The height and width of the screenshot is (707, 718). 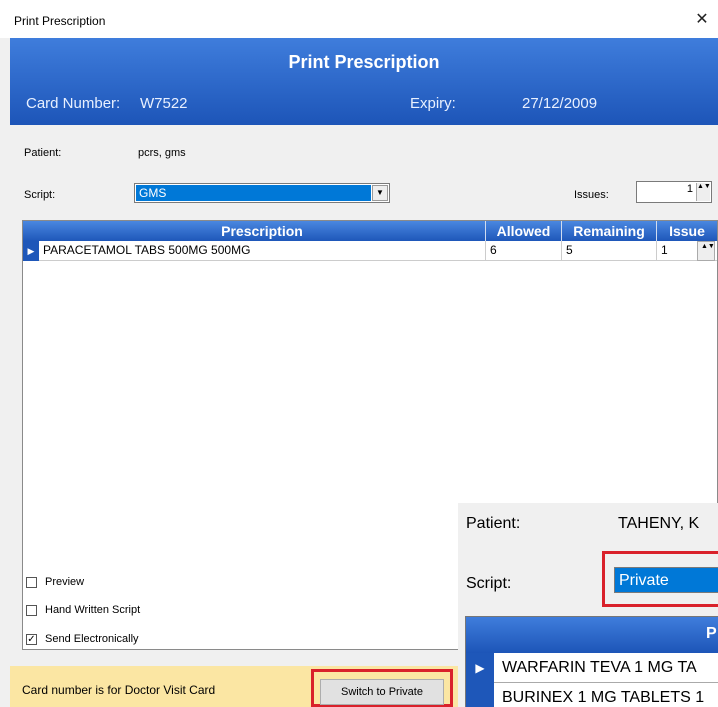 What do you see at coordinates (524, 251) in the screenshot?
I see `cell-allowed: 6` at bounding box center [524, 251].